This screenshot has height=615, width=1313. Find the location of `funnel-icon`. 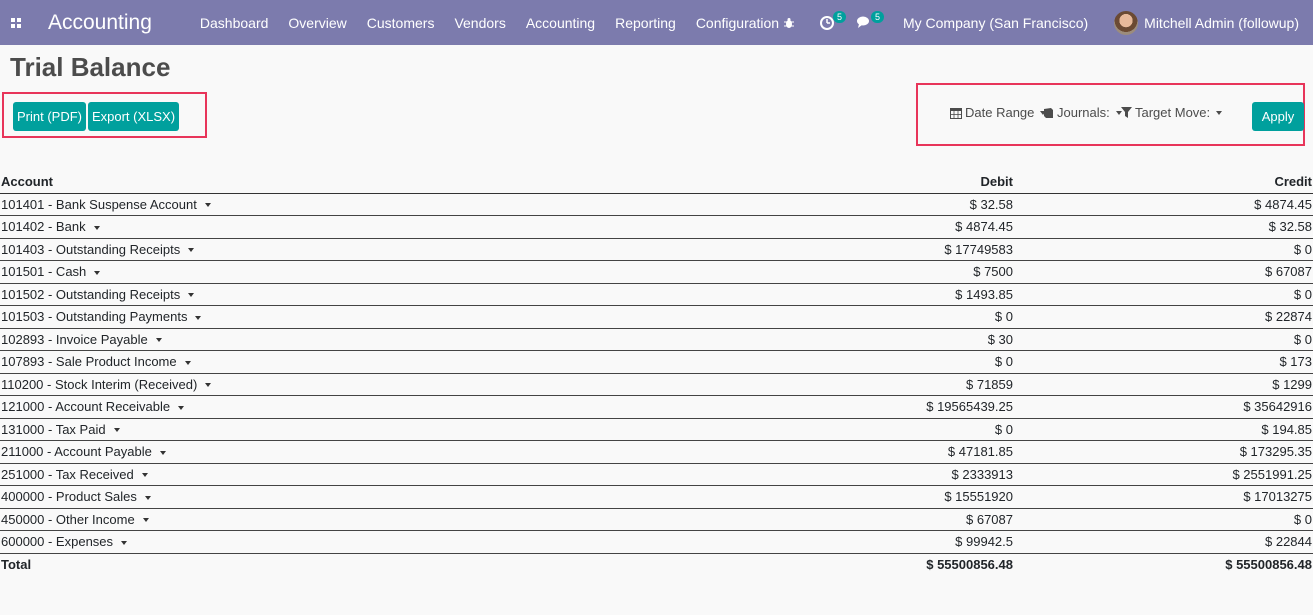

funnel-icon is located at coordinates (1126, 112).